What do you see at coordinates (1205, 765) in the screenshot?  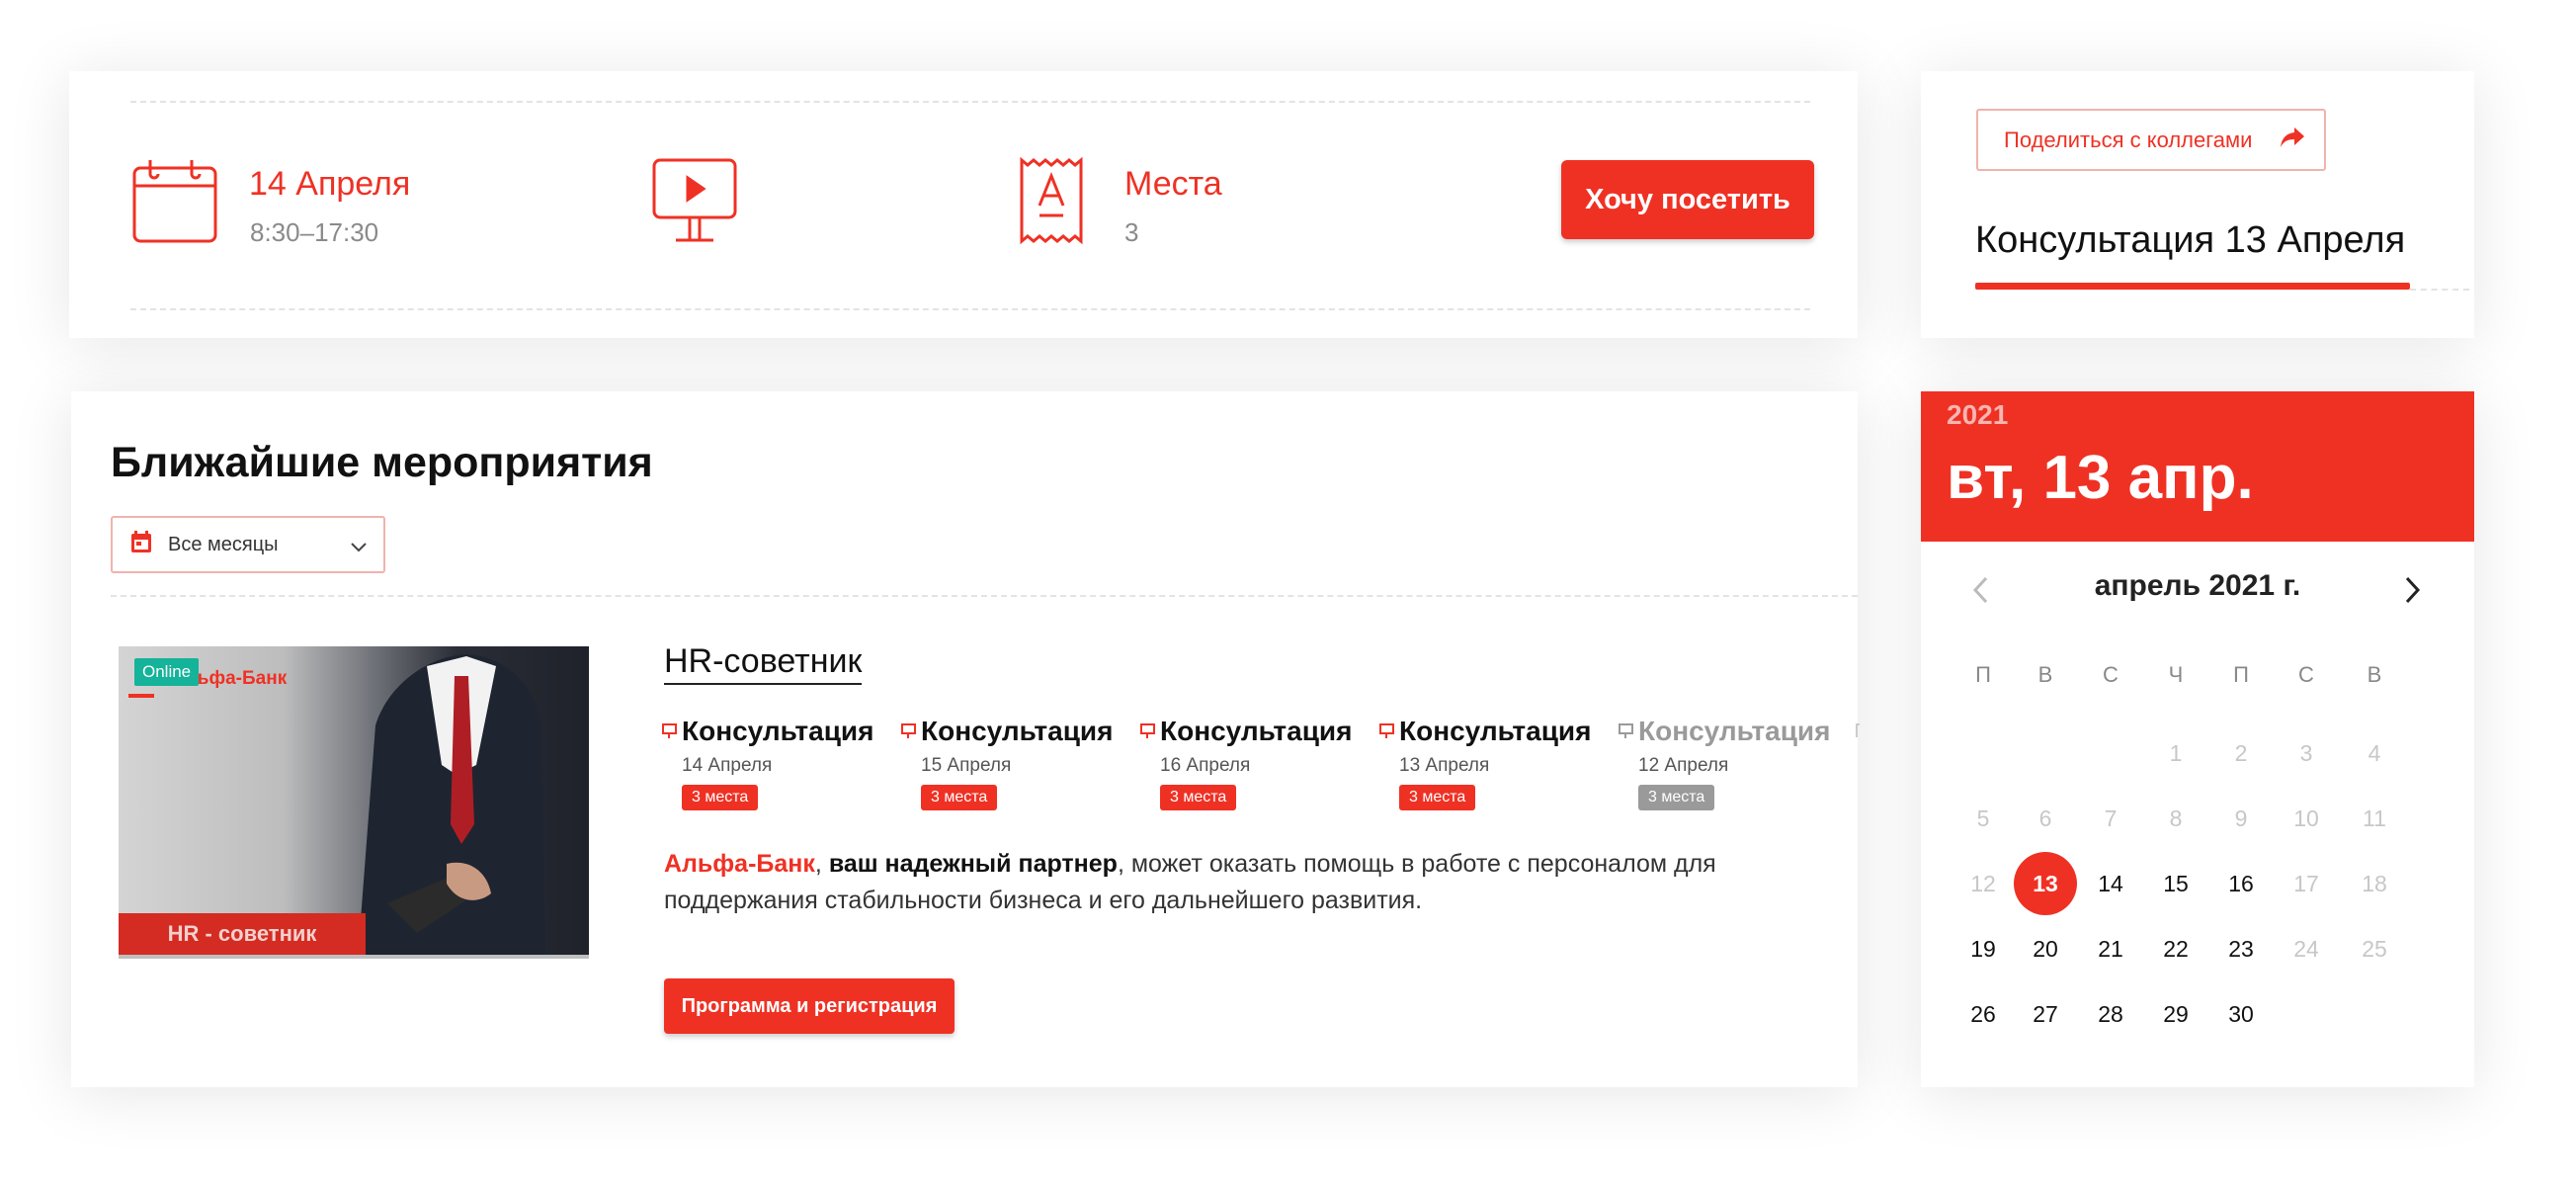 I see `consultation-date: 16 Апреля` at bounding box center [1205, 765].